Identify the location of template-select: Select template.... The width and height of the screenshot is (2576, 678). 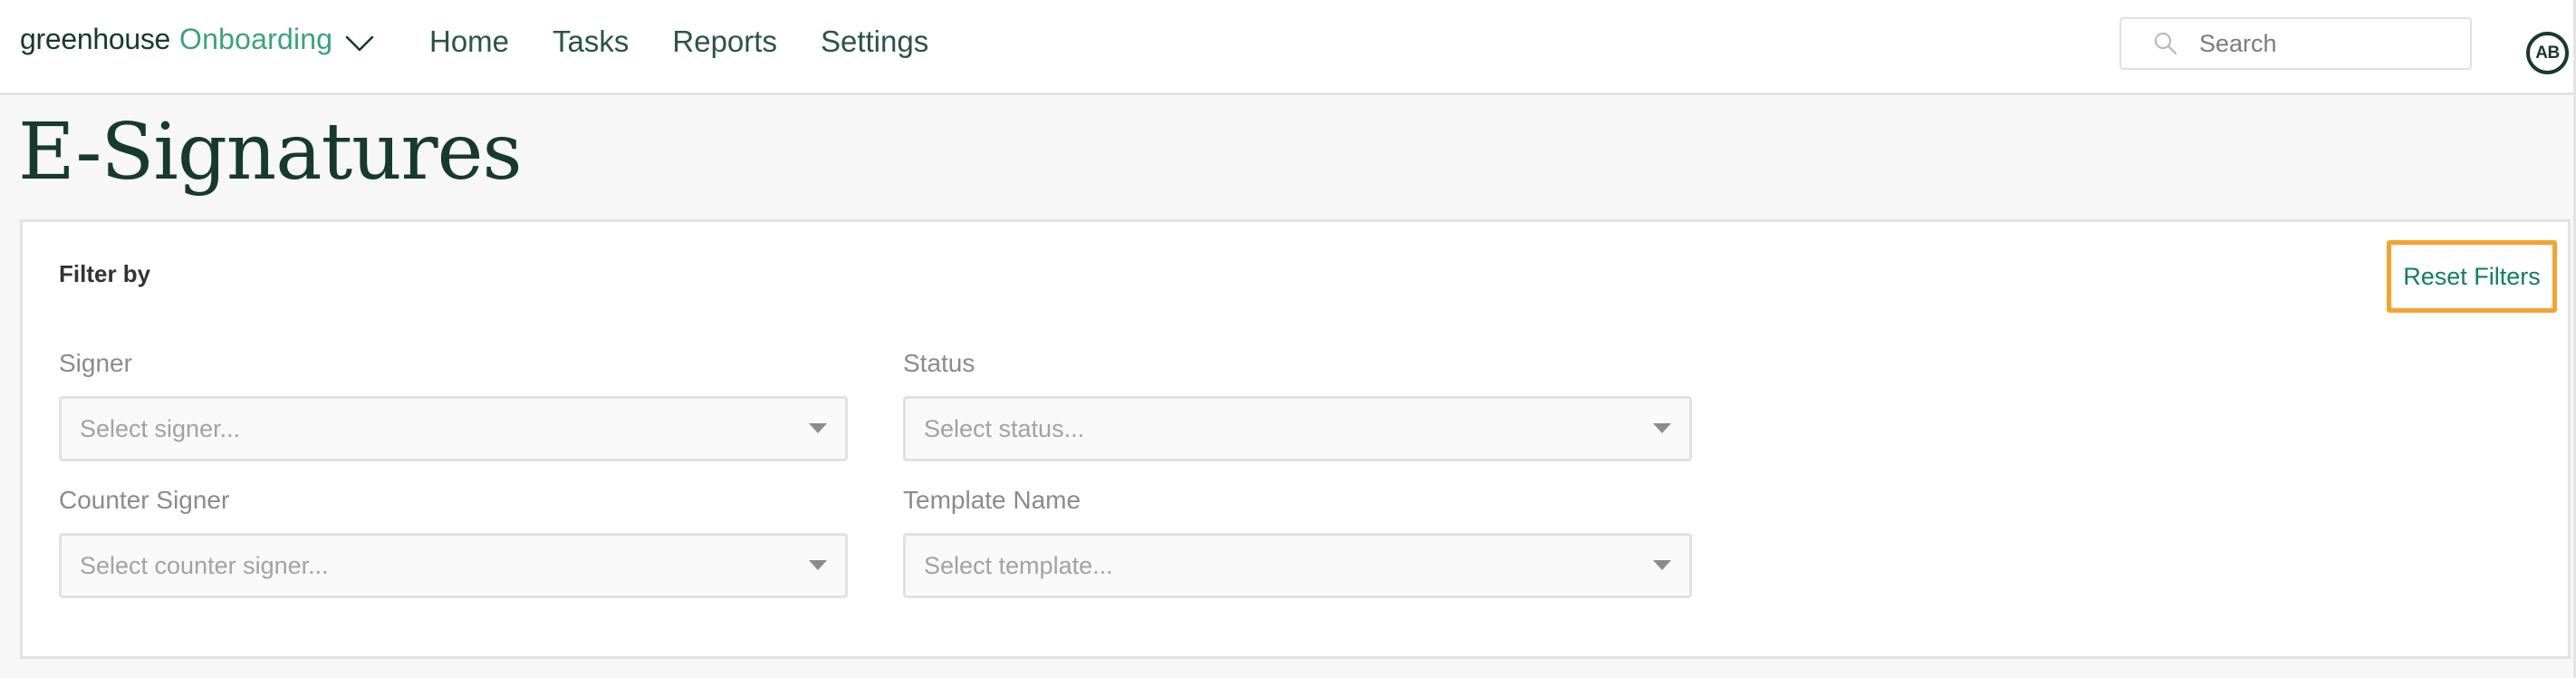
(1297, 565).